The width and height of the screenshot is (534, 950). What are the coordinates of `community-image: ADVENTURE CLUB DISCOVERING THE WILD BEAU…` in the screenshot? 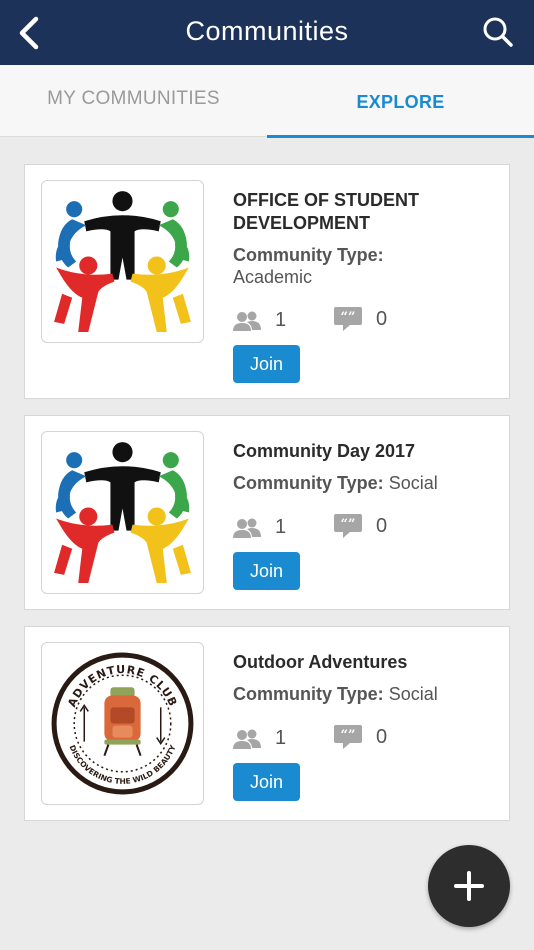 It's located at (122, 723).